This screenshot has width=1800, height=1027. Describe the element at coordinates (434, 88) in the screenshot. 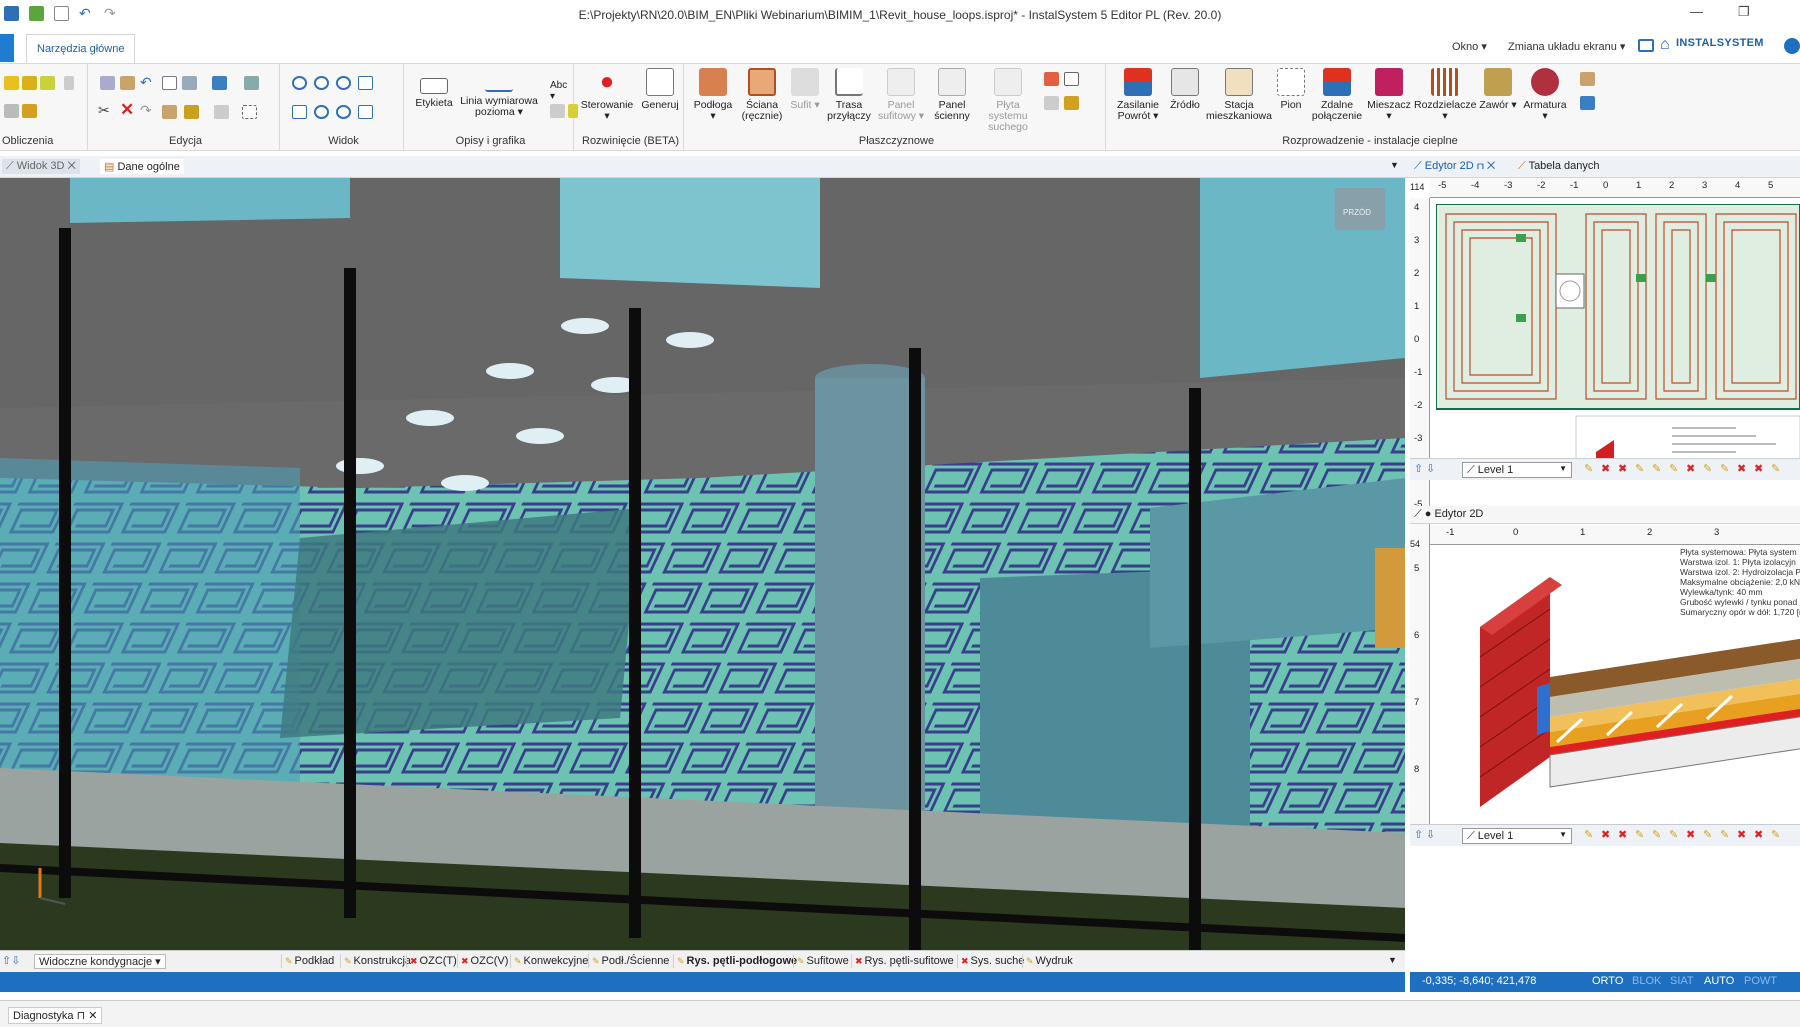

I see `label-button: Etykieta` at that location.